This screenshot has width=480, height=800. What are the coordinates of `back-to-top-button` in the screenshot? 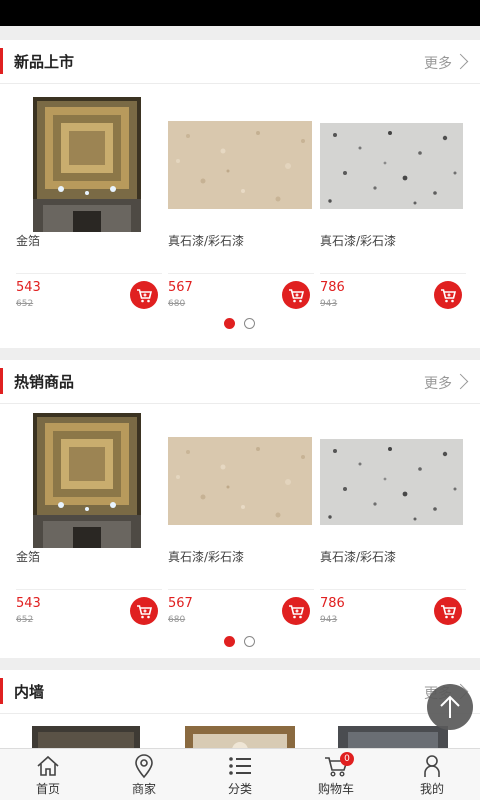 It's located at (450, 707).